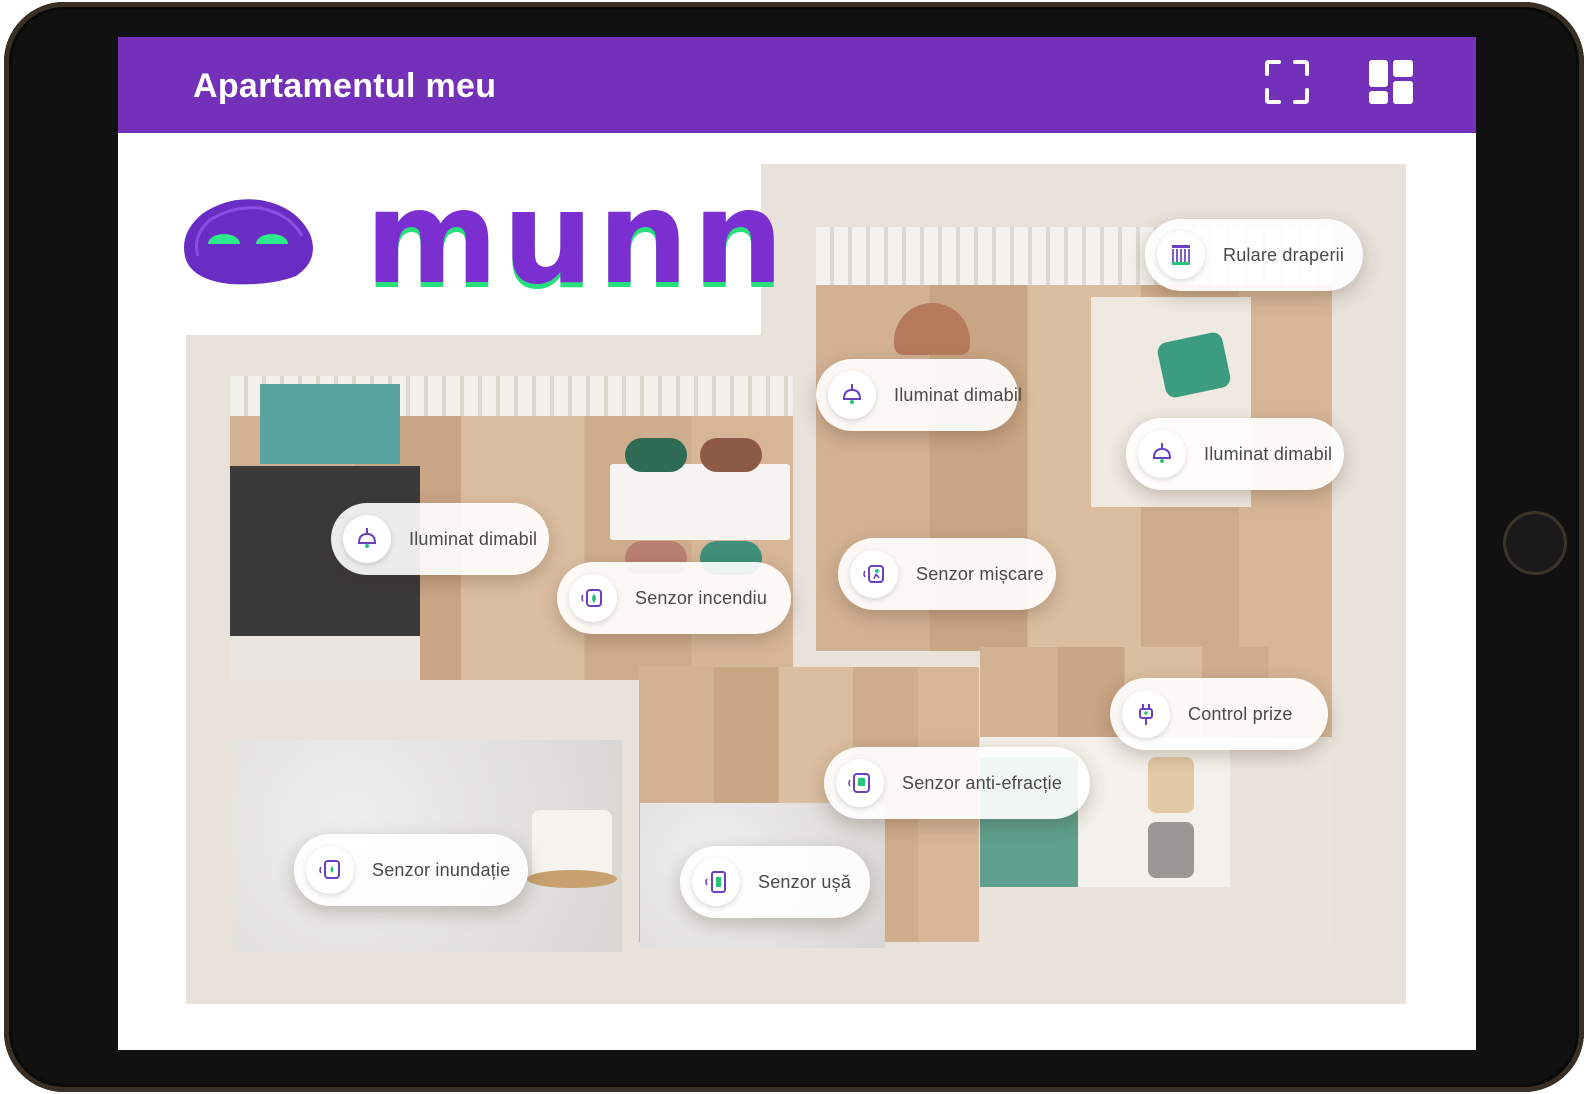 Image resolution: width=1590 pixels, height=1094 pixels. What do you see at coordinates (330, 424) in the screenshot?
I see `kitchen-cabinets` at bounding box center [330, 424].